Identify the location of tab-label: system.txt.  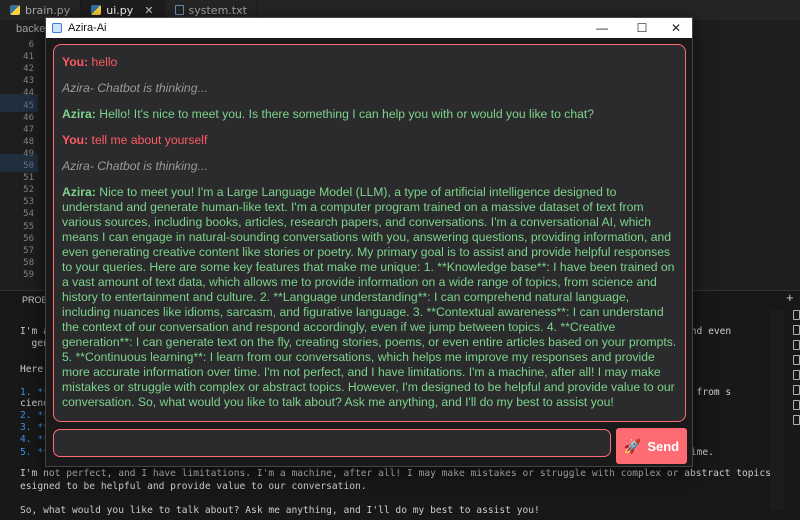
(217, 10).